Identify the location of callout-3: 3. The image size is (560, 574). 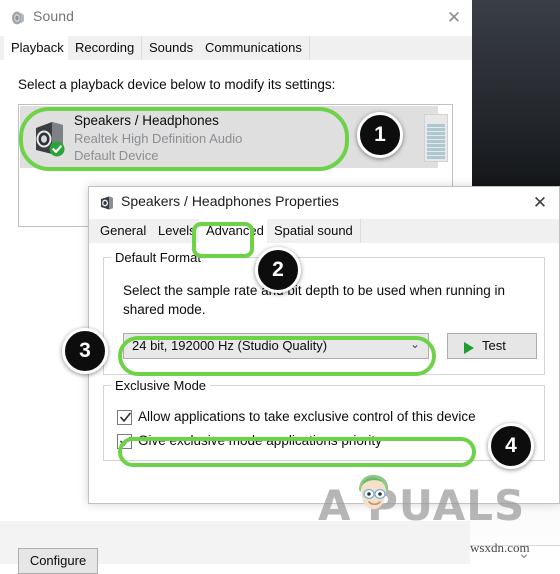
(85, 351).